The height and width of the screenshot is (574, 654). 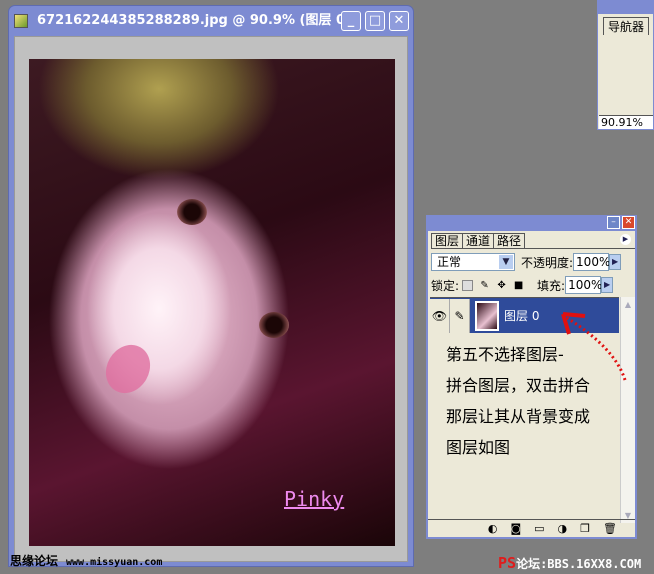 What do you see at coordinates (591, 262) in the screenshot?
I see `opacity-input: 100%` at bounding box center [591, 262].